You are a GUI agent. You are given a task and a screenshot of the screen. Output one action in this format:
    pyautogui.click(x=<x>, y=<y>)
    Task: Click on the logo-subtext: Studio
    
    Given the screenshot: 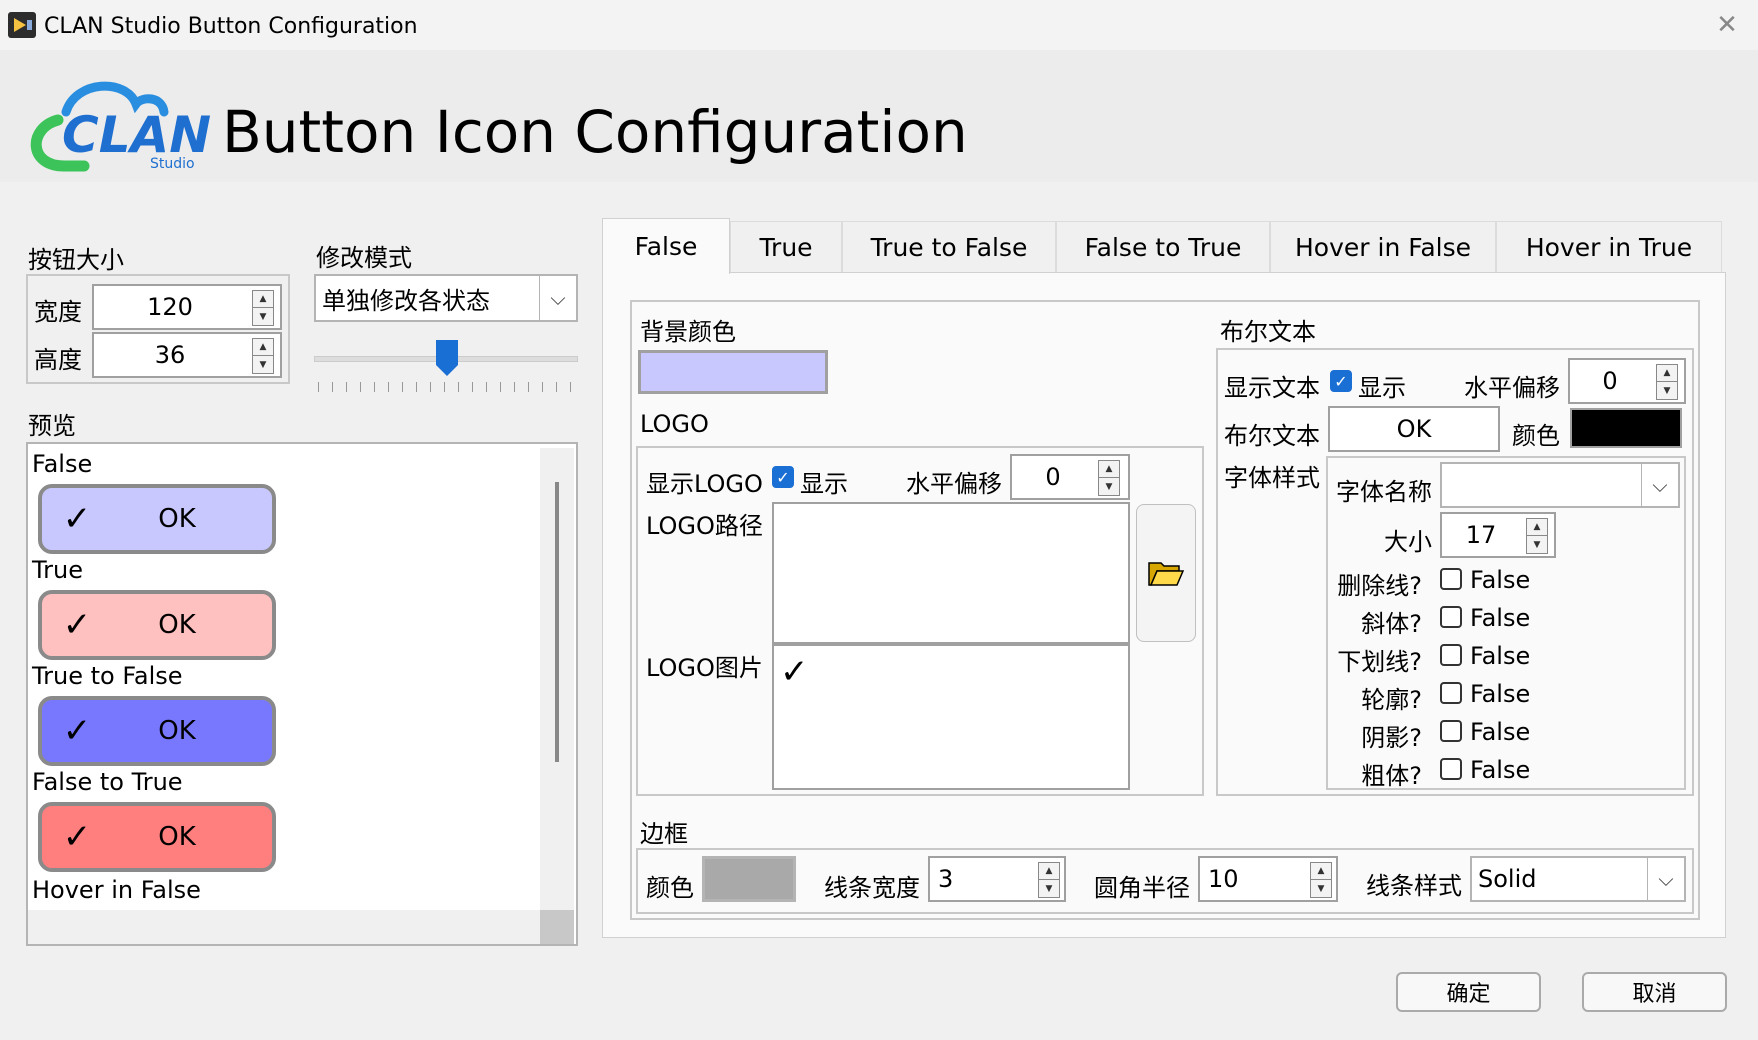 What is the action you would take?
    pyautogui.click(x=172, y=164)
    